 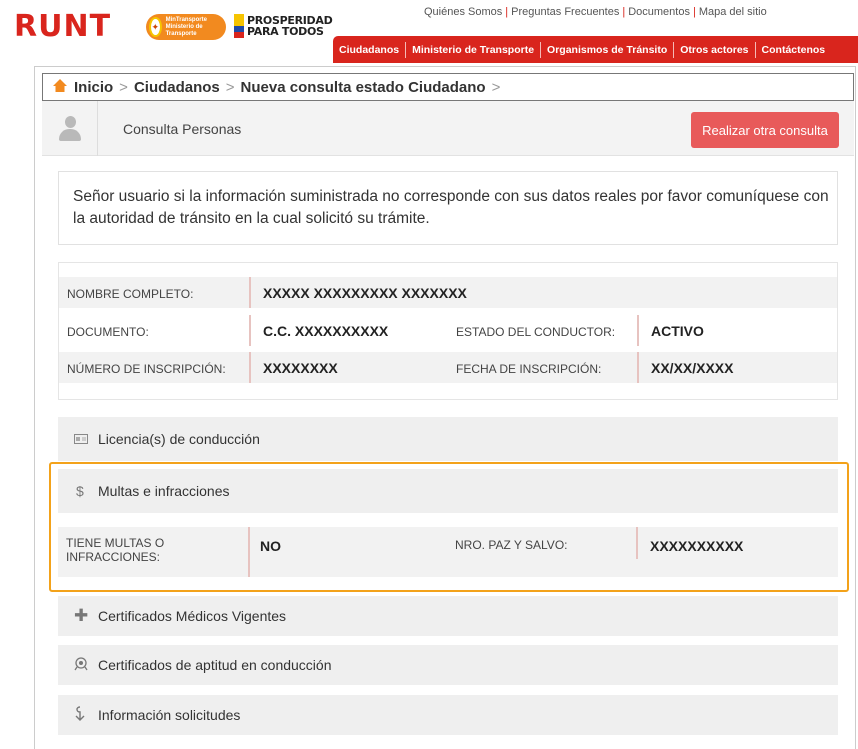 I want to click on avatar, so click(x=70, y=128).